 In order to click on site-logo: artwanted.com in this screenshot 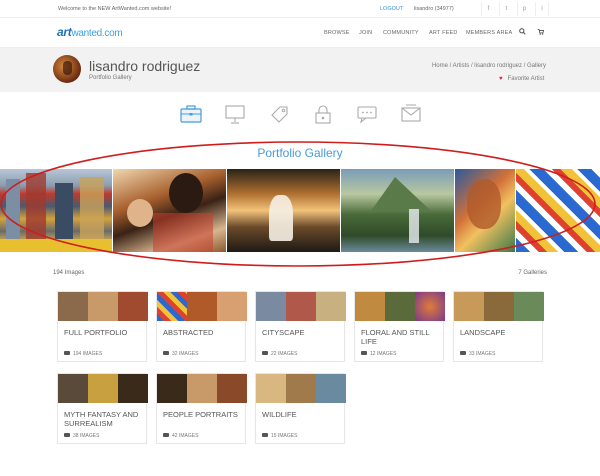, I will do `click(90, 32)`.